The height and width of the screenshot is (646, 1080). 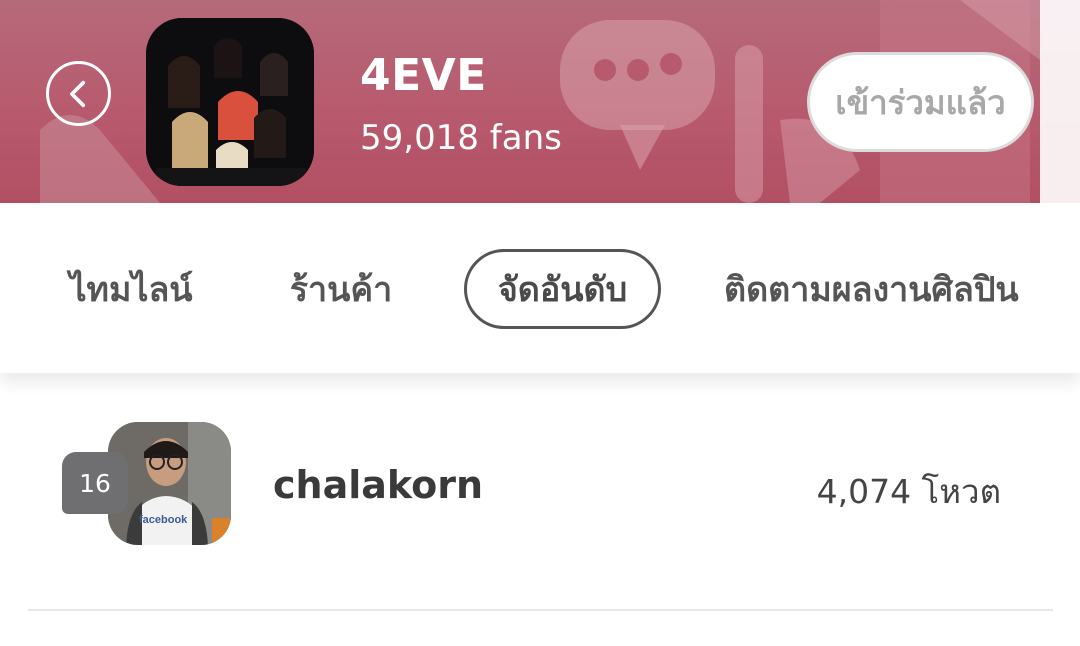 What do you see at coordinates (920, 102) in the screenshot?
I see `joined-button: เข้าร่วมแล้ว` at bounding box center [920, 102].